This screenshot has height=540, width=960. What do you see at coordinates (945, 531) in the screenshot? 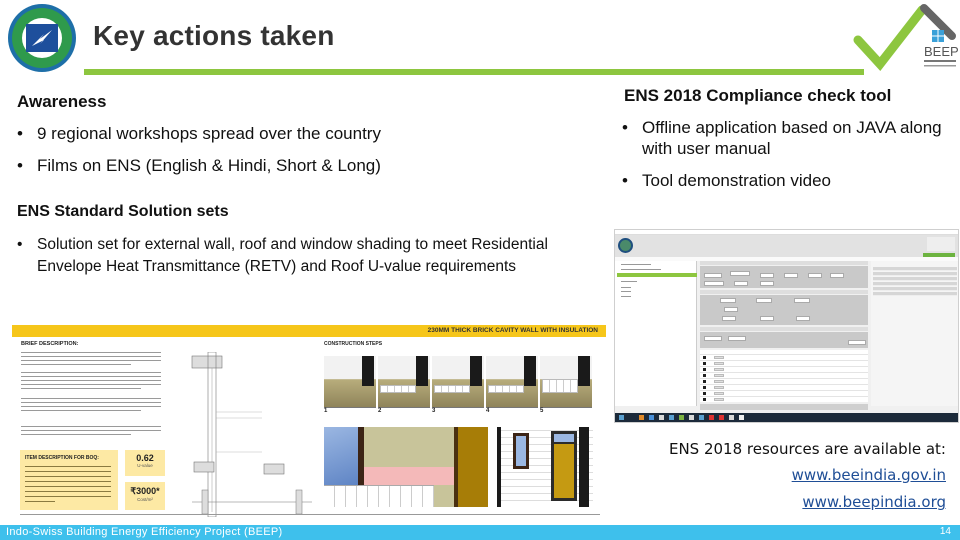
I see `page-number: 14` at bounding box center [945, 531].